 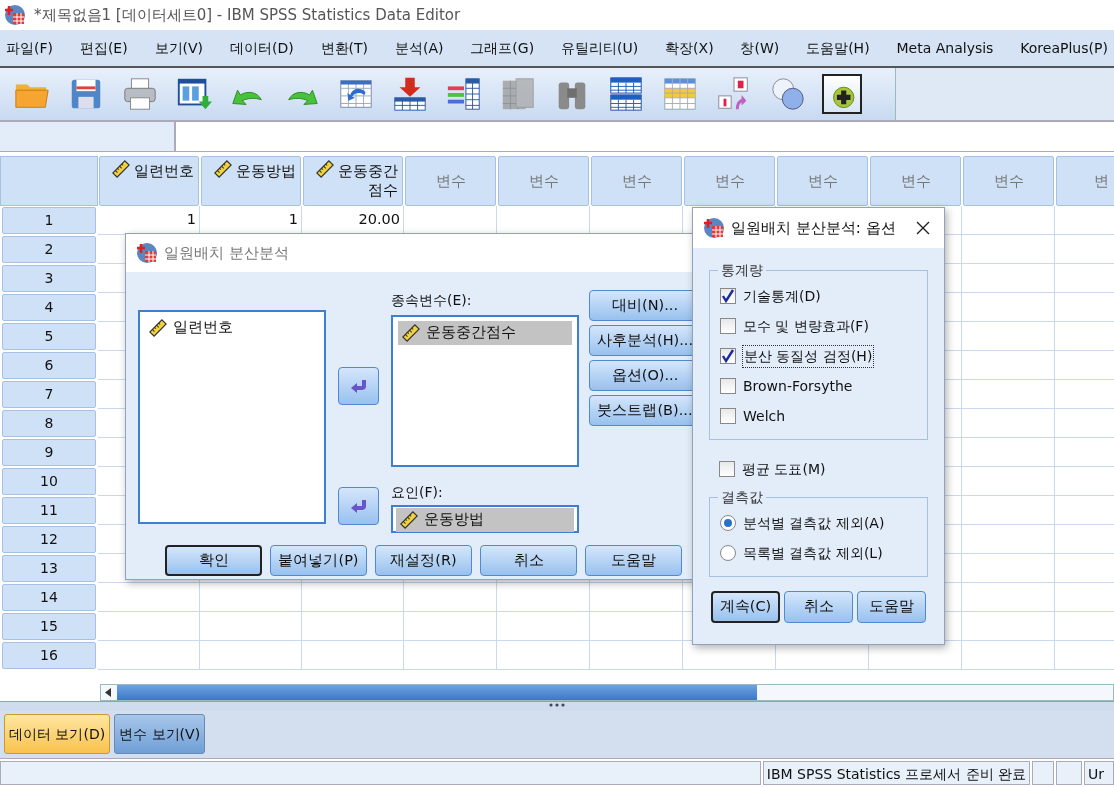 I want to click on field-label: 종속변수(E):, so click(x=432, y=300).